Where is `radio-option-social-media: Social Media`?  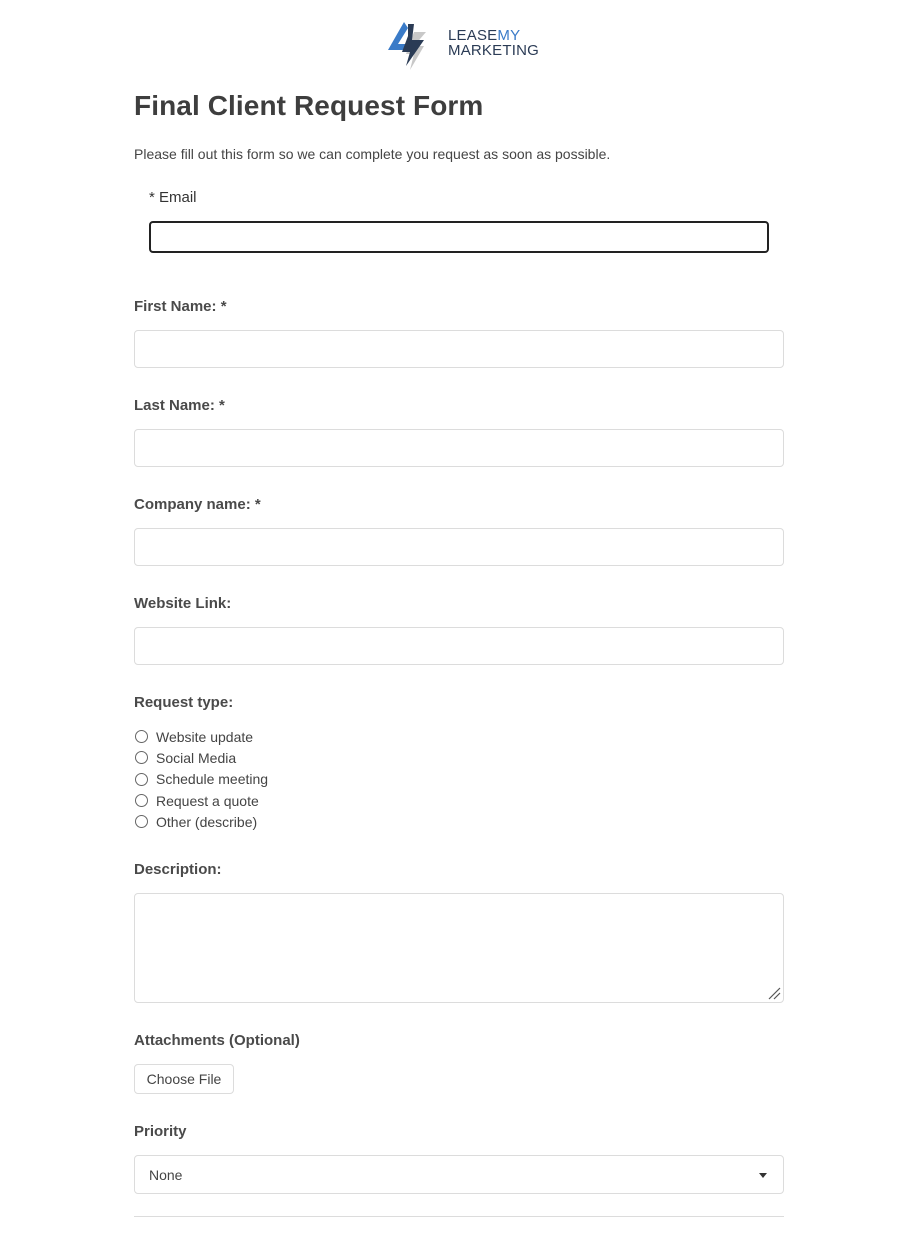 radio-option-social-media: Social Media is located at coordinates (201, 757).